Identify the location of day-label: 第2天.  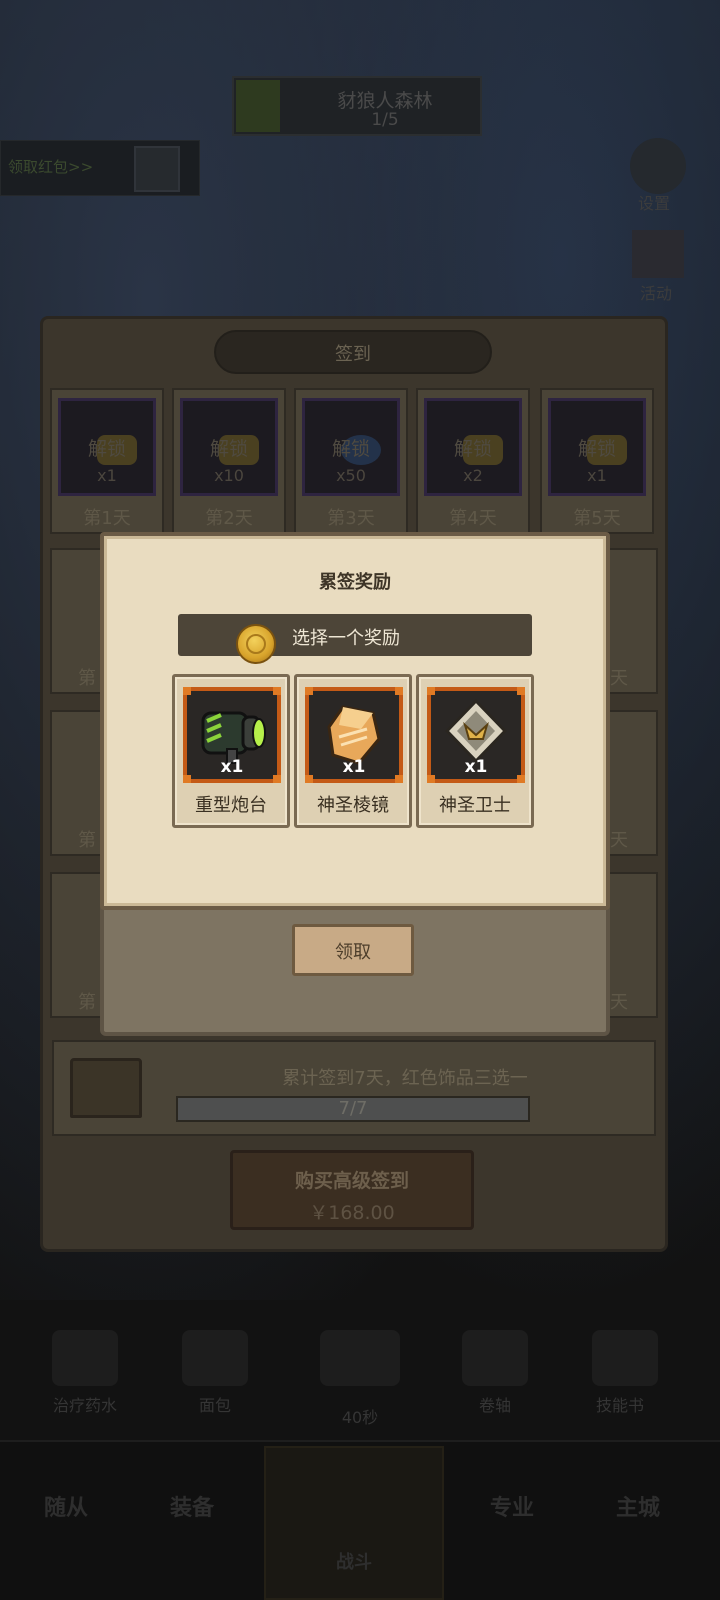
(229, 518).